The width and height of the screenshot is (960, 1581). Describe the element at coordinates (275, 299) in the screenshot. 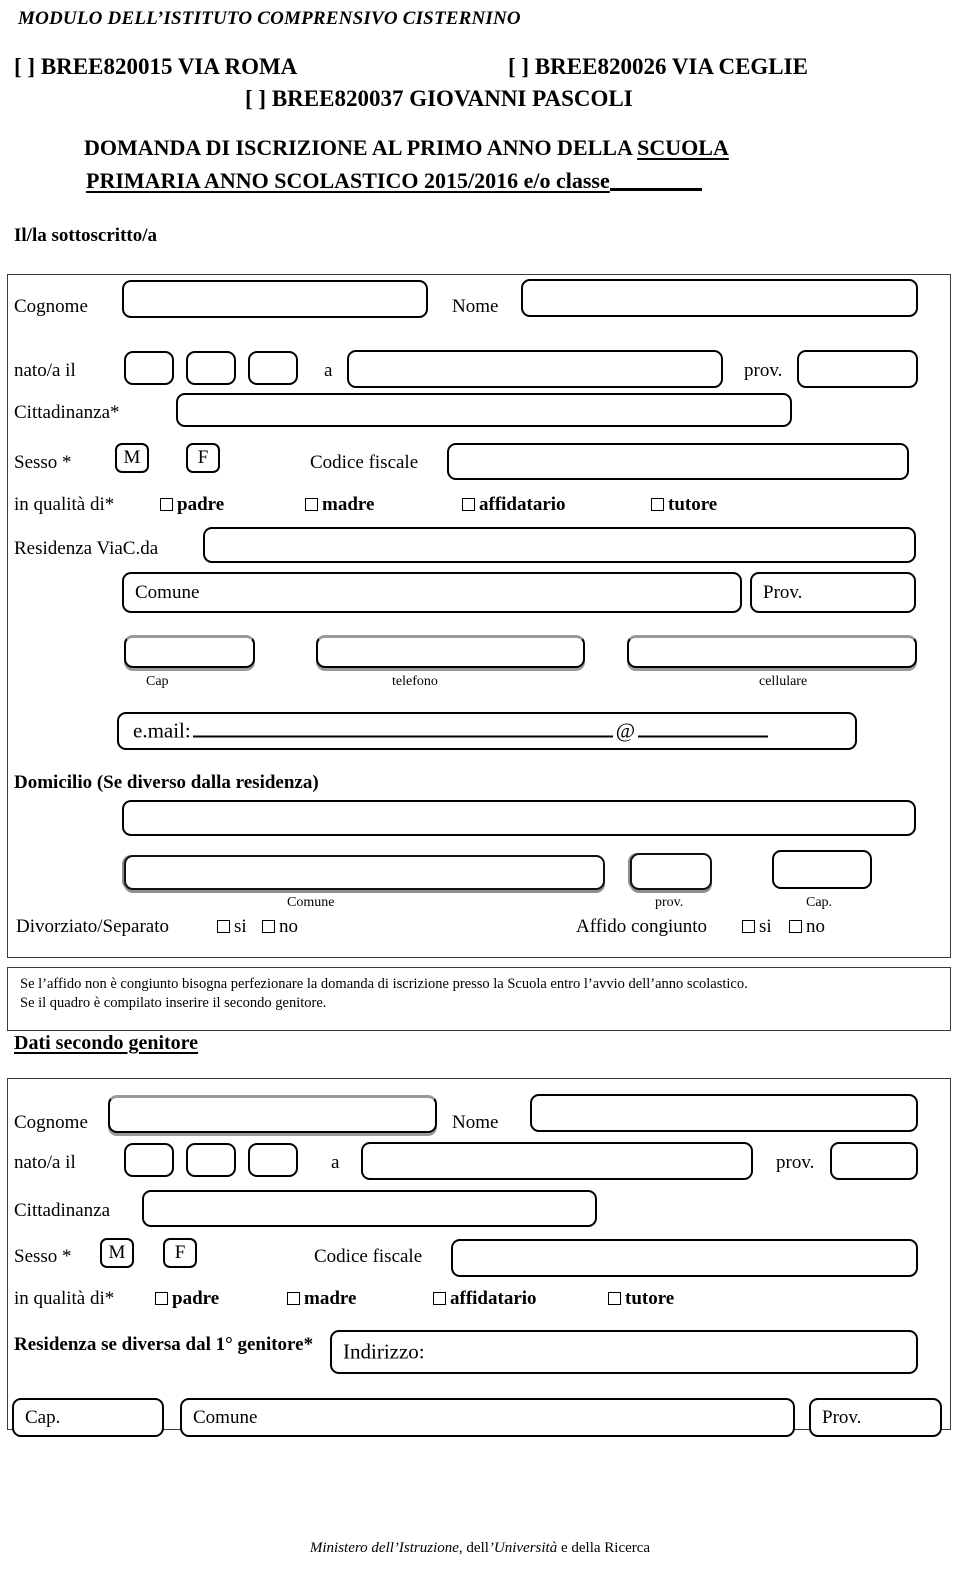

I see `cognome-input` at that location.